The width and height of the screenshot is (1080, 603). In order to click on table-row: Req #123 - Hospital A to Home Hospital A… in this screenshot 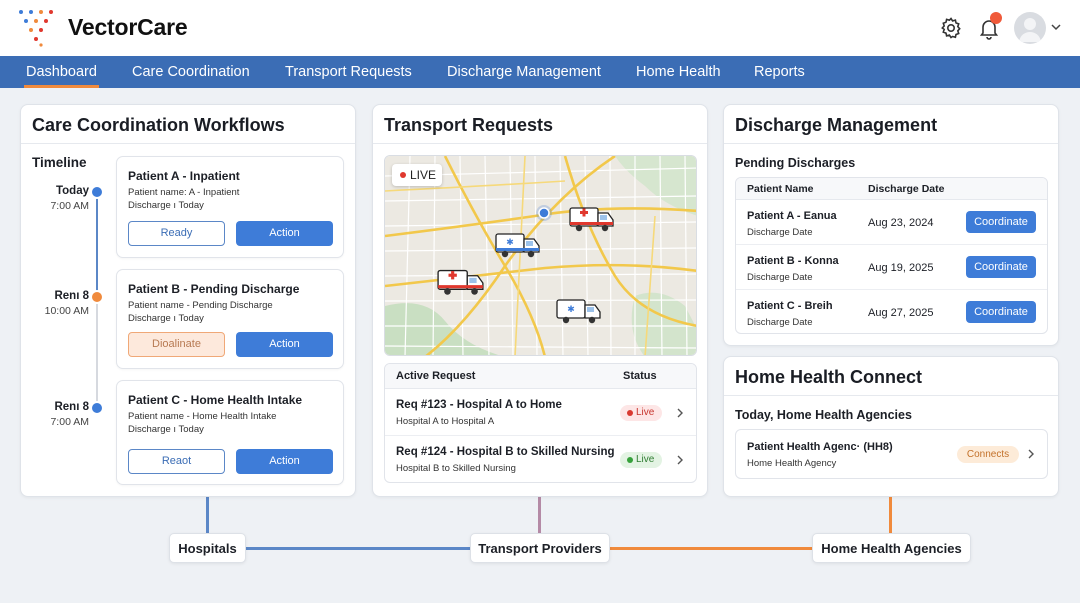, I will do `click(540, 412)`.